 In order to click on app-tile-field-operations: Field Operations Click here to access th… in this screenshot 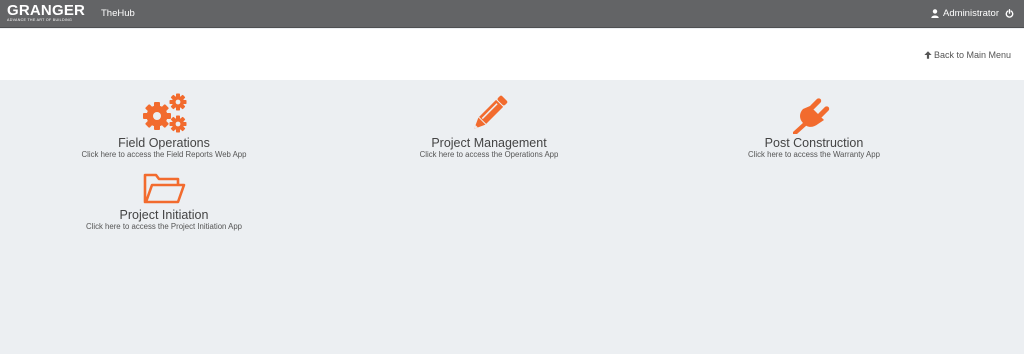, I will do `click(164, 126)`.